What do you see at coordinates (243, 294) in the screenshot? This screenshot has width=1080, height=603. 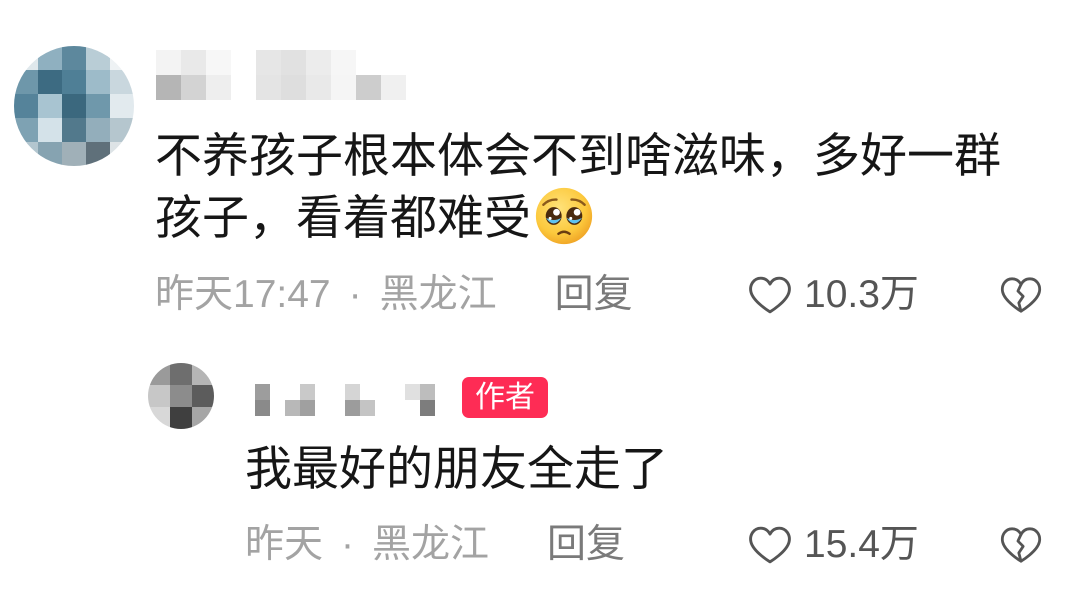 I see `comment-time: 昨天17:47` at bounding box center [243, 294].